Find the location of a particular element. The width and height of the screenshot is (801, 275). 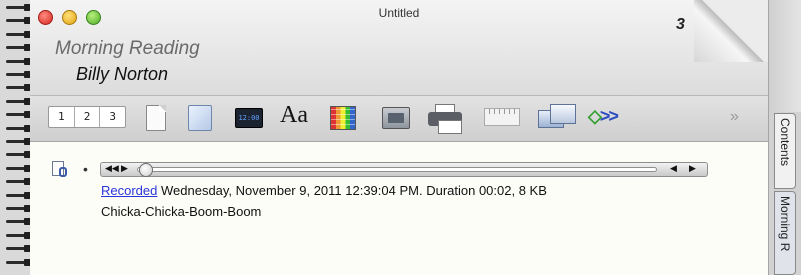

media-icon is located at coordinates (396, 118).